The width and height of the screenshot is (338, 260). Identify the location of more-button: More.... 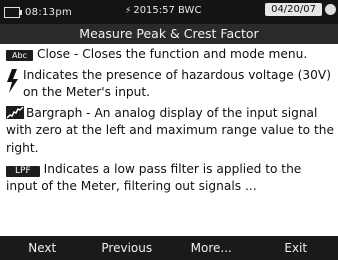
(211, 248).